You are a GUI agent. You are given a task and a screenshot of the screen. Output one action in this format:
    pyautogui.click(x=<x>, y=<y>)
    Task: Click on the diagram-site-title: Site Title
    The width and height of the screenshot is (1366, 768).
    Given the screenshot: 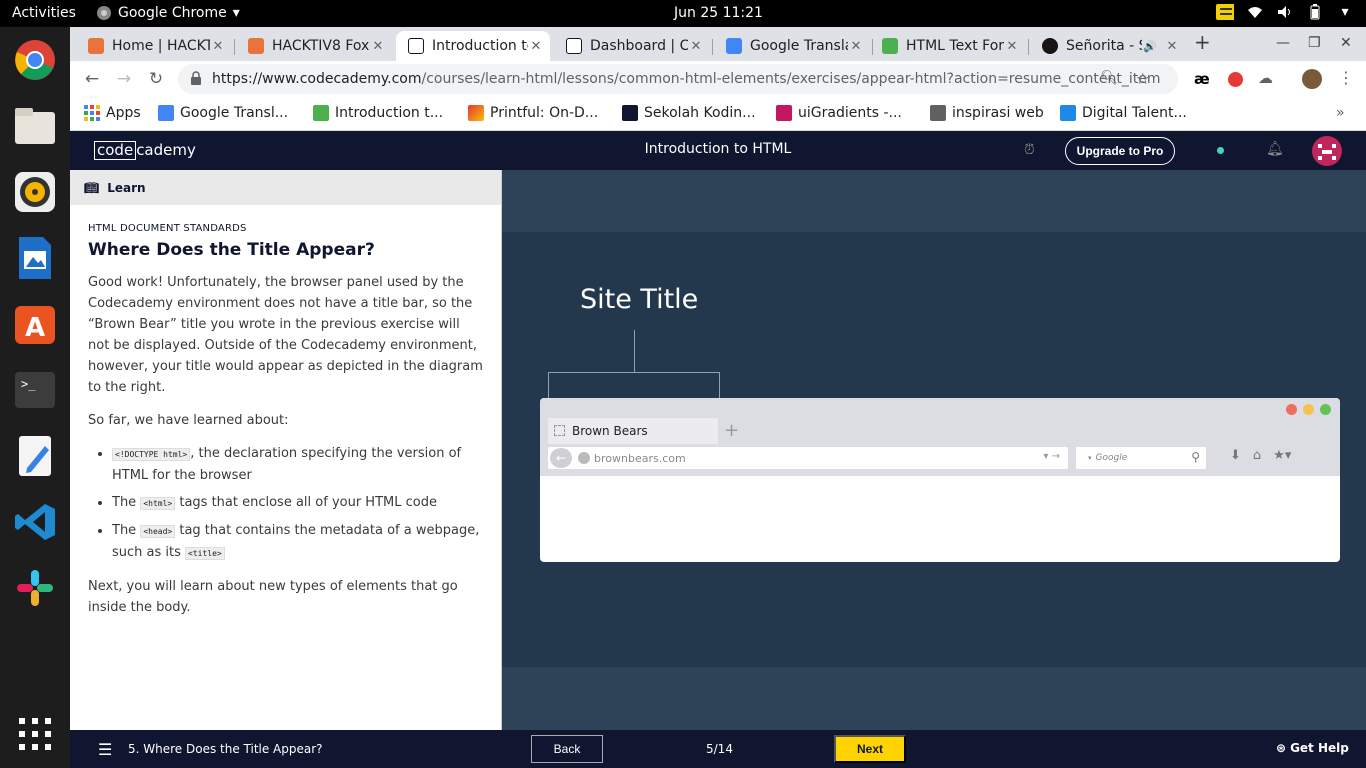 What is the action you would take?
    pyautogui.click(x=639, y=299)
    